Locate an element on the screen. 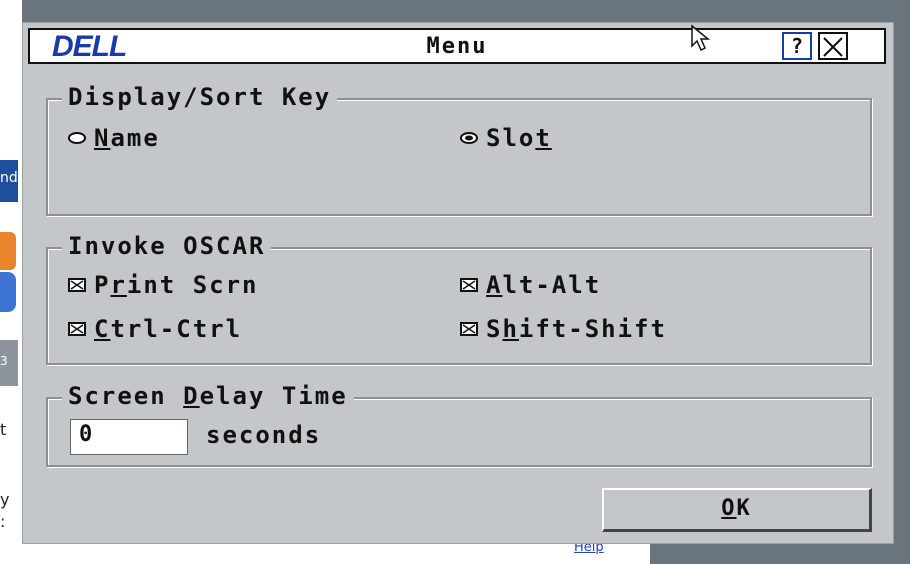  ctrl-ctrl-label: trl-Ctrl is located at coordinates (176, 329).